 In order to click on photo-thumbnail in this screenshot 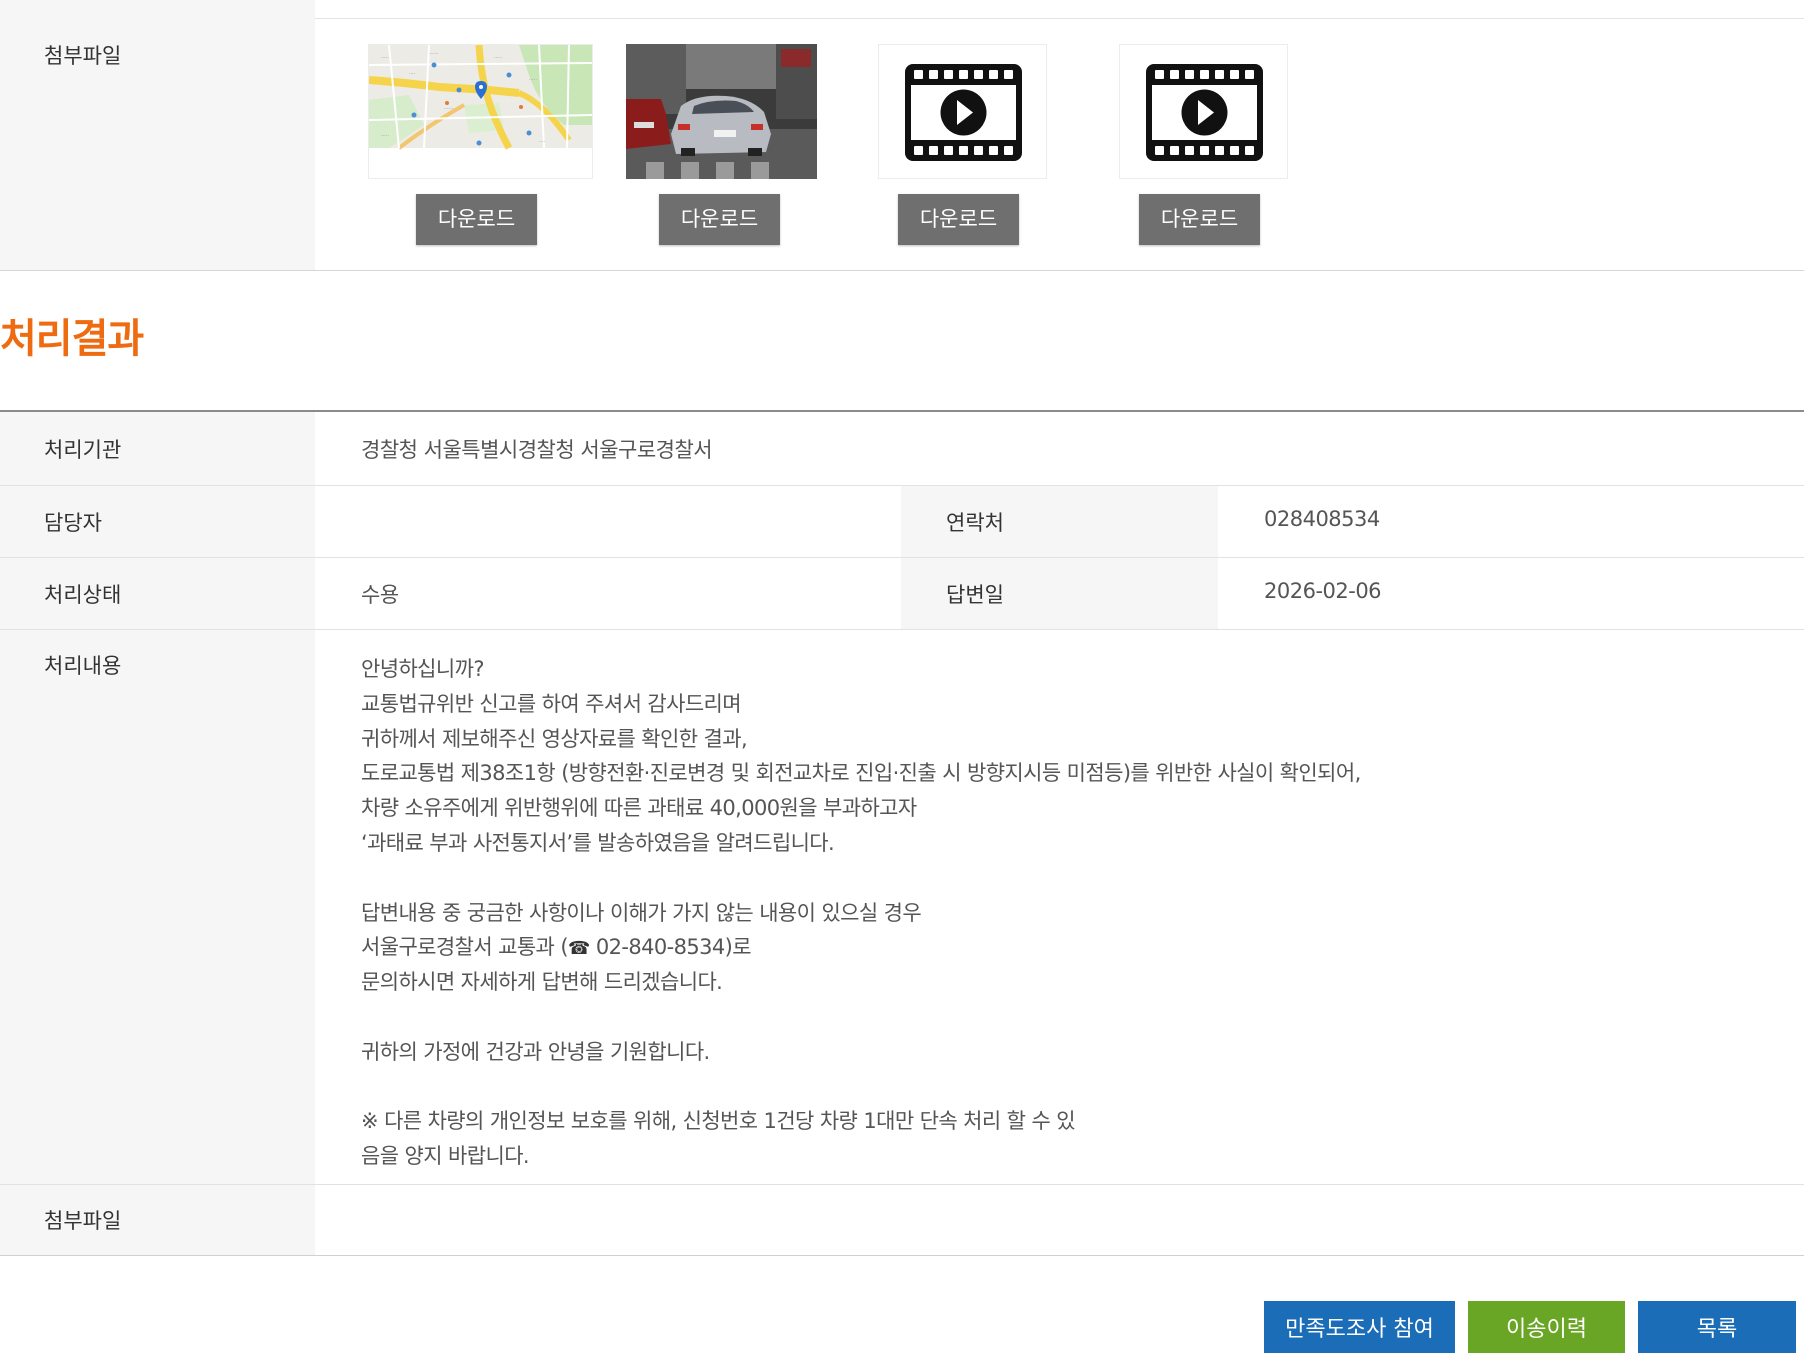, I will do `click(721, 111)`.